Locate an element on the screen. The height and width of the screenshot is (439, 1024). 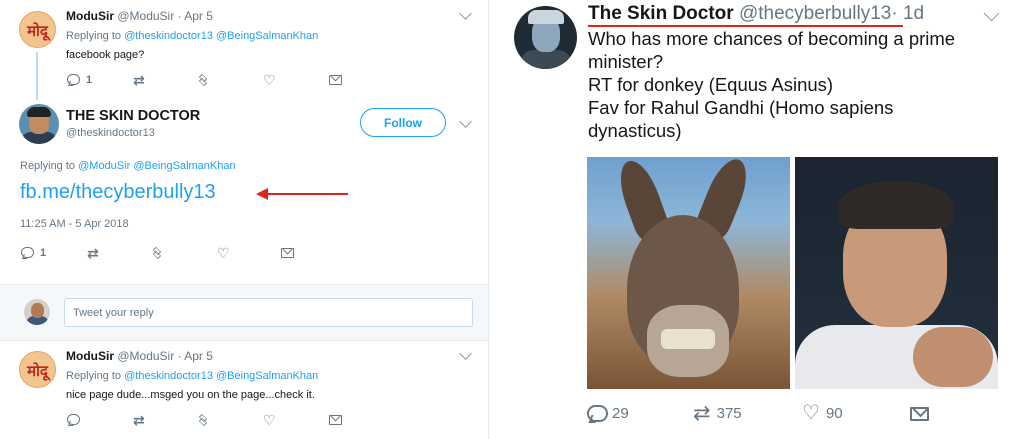
tweet1-author-name: ModuSir is located at coordinates (90, 16).